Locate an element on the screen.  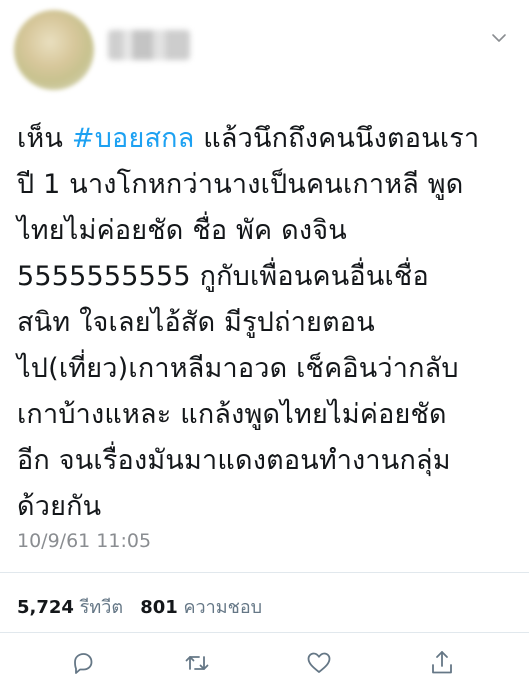
retweet-count: 5,724 is located at coordinates (45, 607).